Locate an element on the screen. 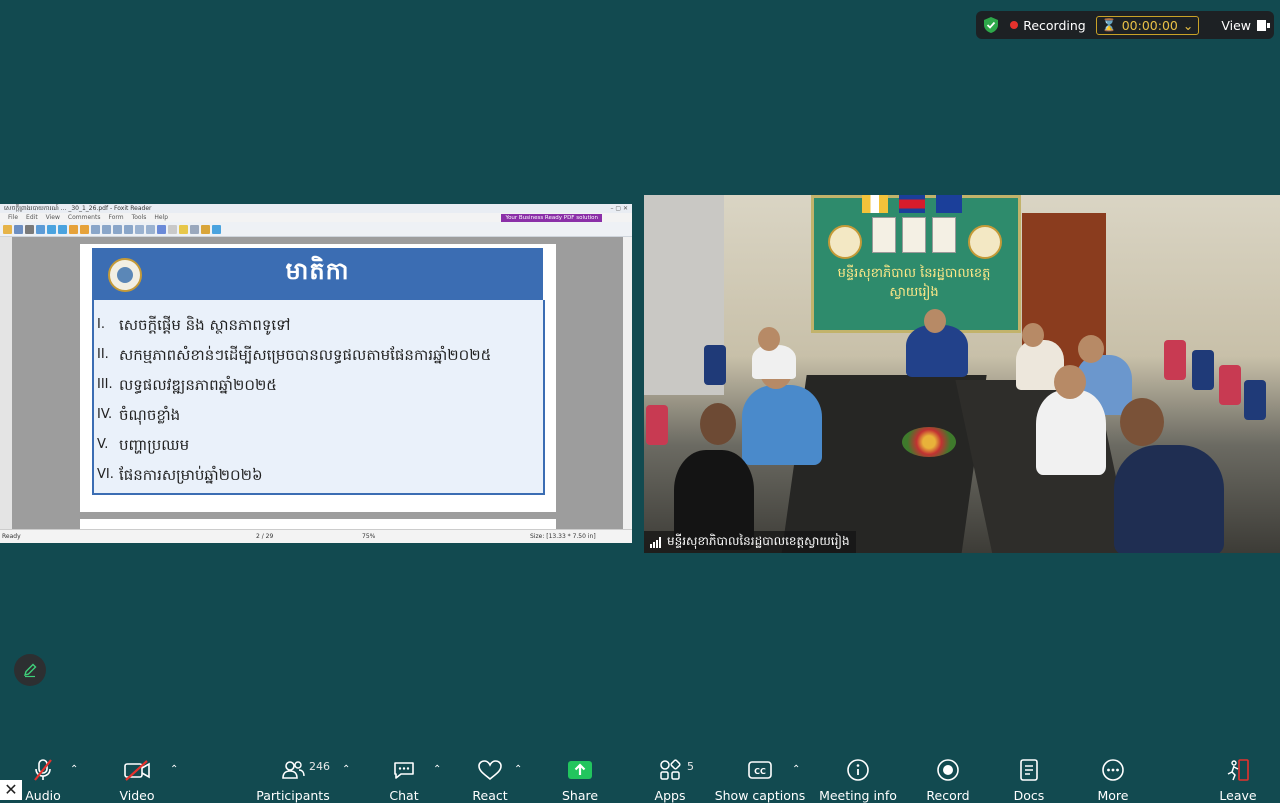  agenda-text: លទ្ធផលវឌ្ឍនភាពឆ្នាំ២០២៥ is located at coordinates (198, 385).